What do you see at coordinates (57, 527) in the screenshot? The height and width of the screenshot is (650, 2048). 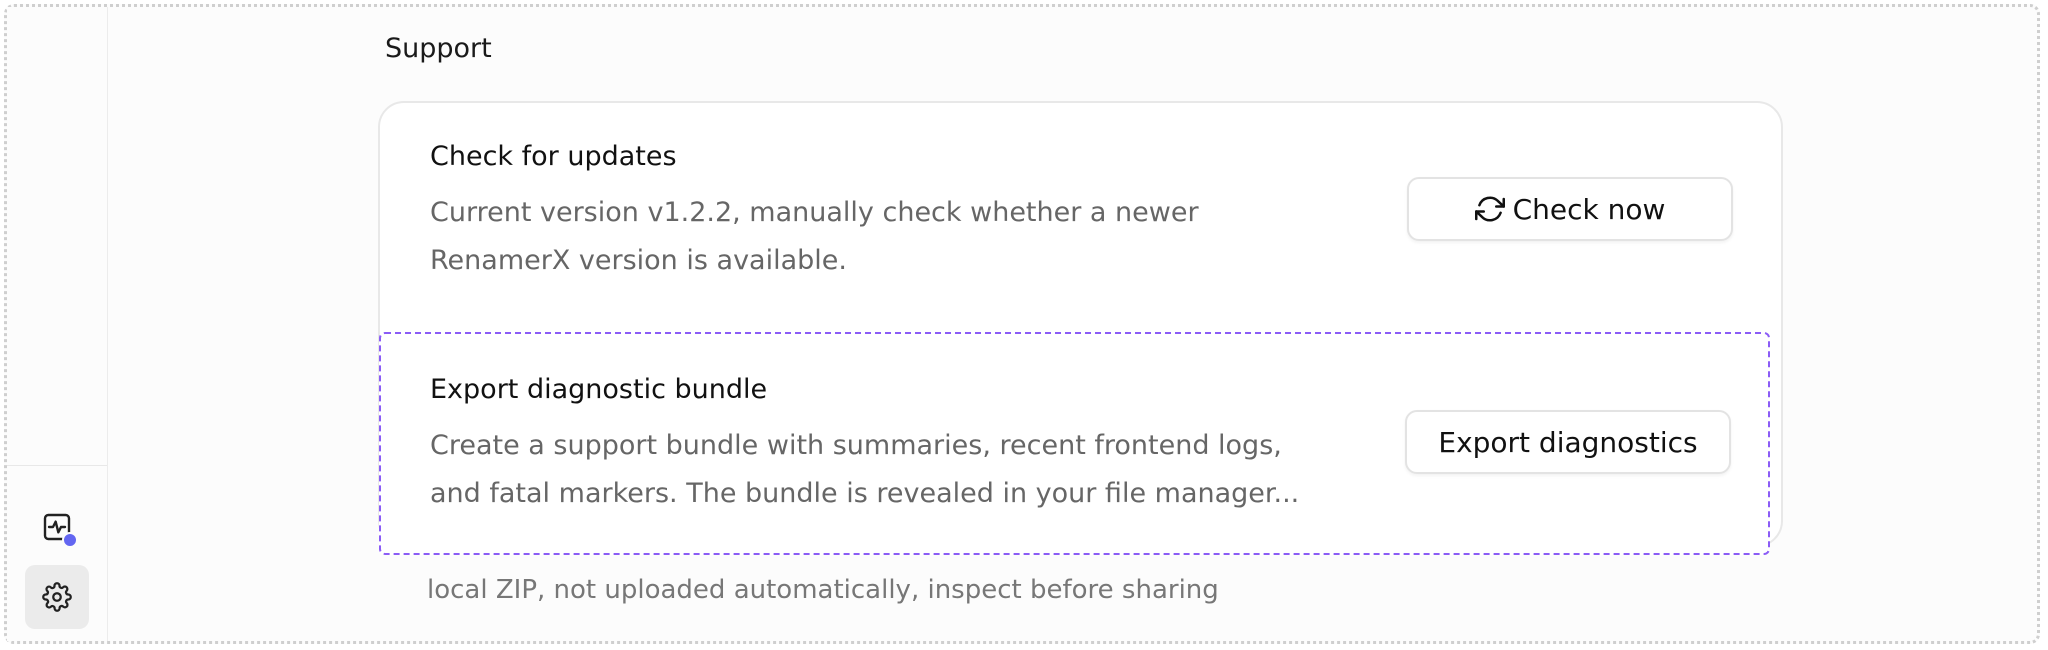 I see `sidebar-item-activity` at bounding box center [57, 527].